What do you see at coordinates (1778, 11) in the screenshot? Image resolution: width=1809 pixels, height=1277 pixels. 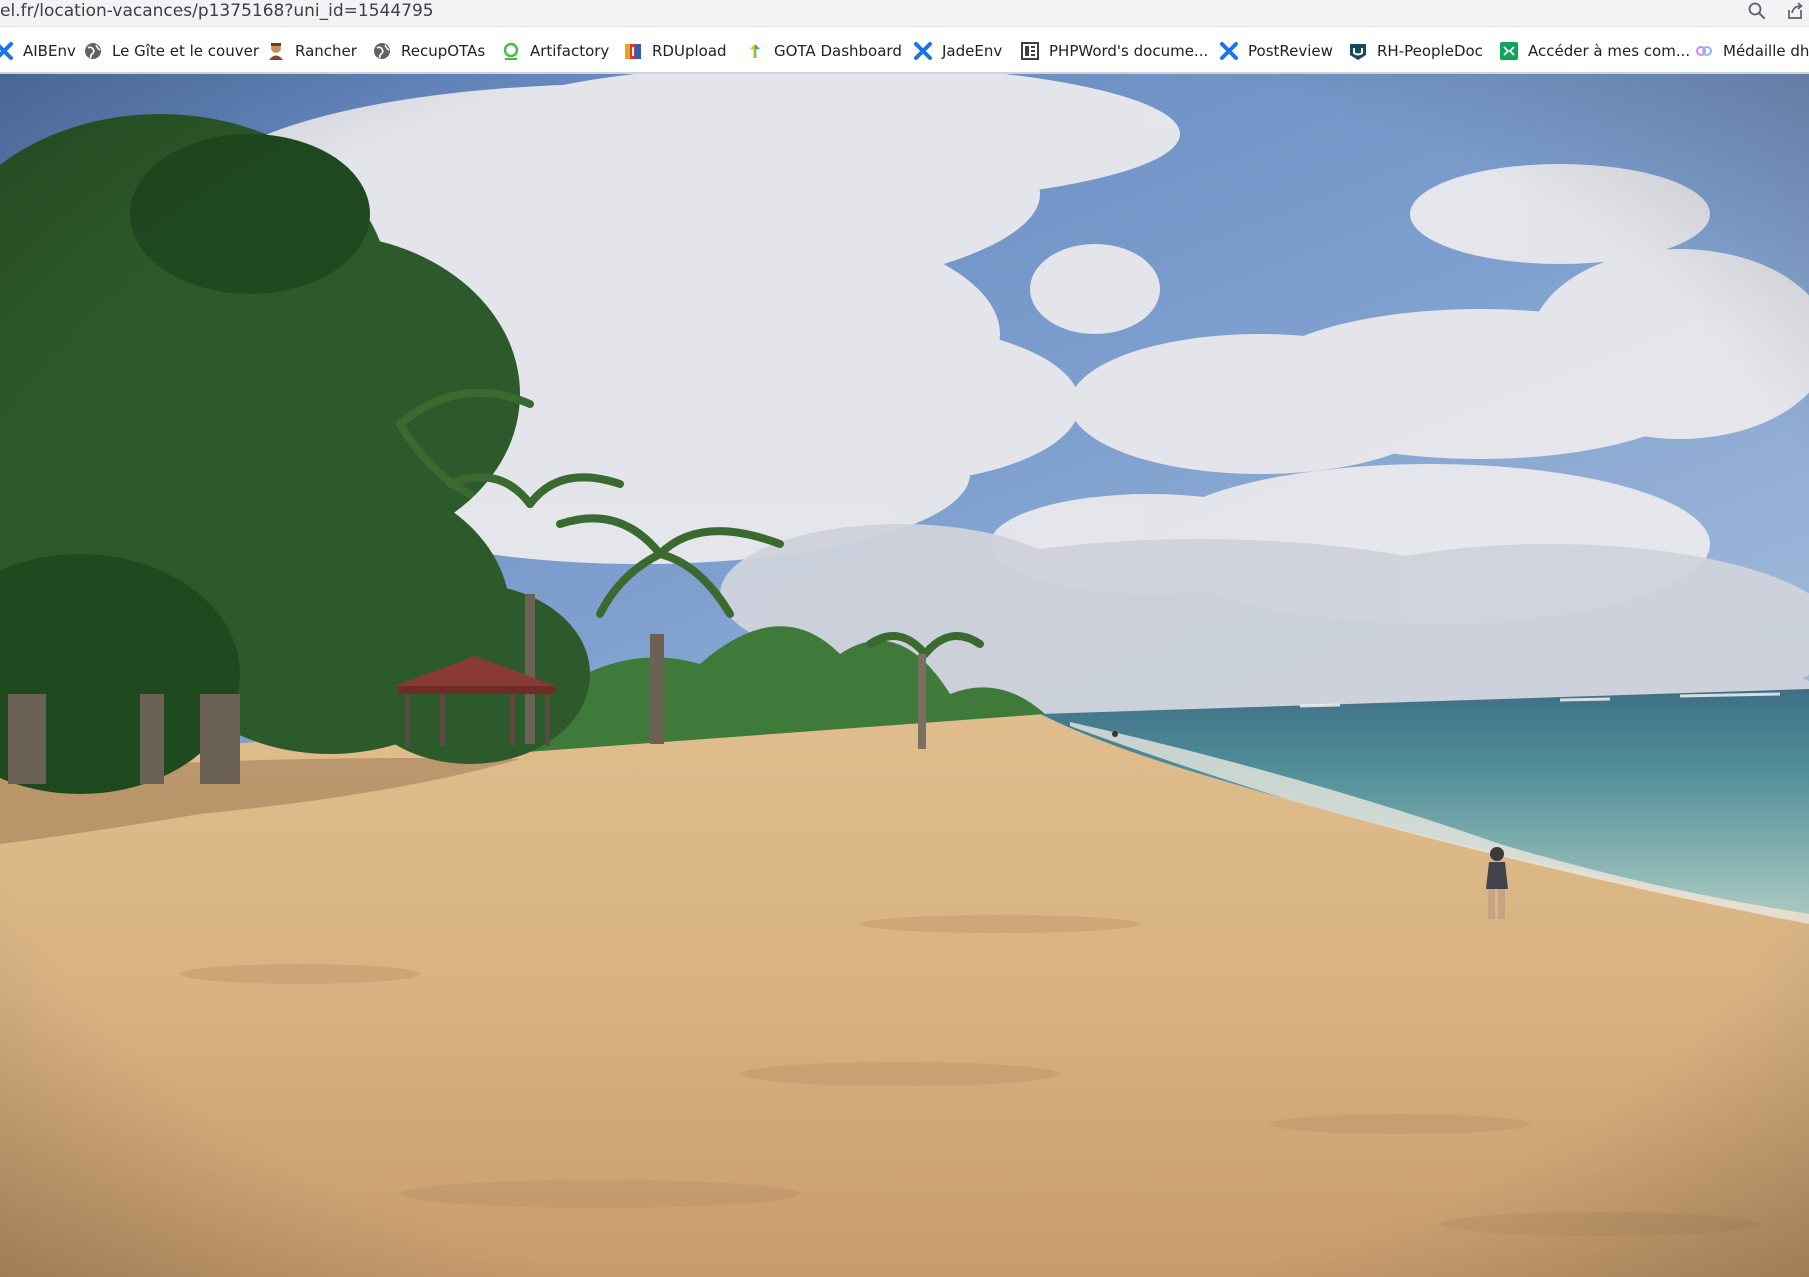 I see `address-bar-actions` at bounding box center [1778, 11].